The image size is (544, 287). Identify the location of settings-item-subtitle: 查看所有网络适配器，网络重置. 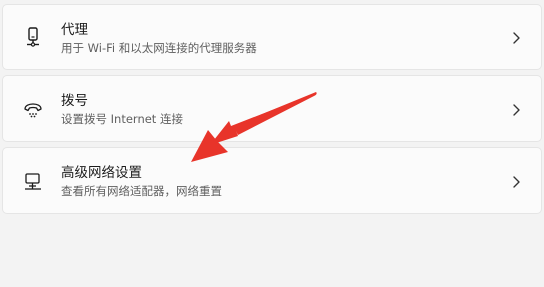
(141, 191).